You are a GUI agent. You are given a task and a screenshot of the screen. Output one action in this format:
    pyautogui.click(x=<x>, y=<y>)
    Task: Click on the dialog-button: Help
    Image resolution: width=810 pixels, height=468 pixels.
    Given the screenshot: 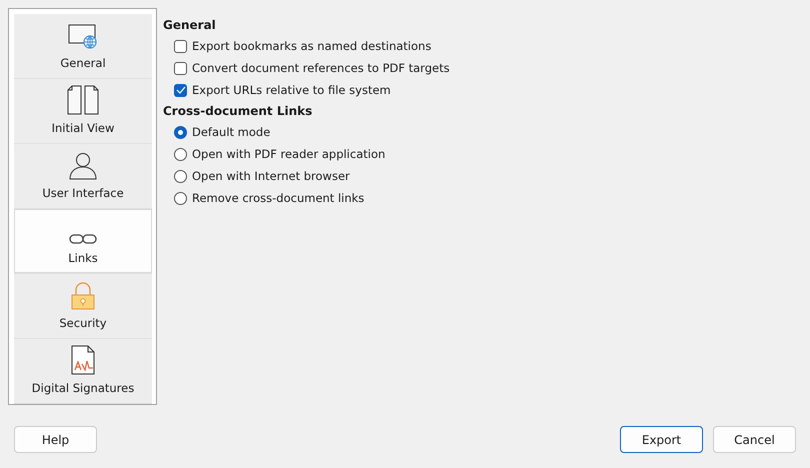 What is the action you would take?
    pyautogui.click(x=55, y=439)
    